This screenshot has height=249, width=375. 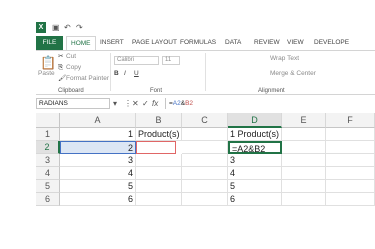 I want to click on cell-b3, so click(x=159, y=160).